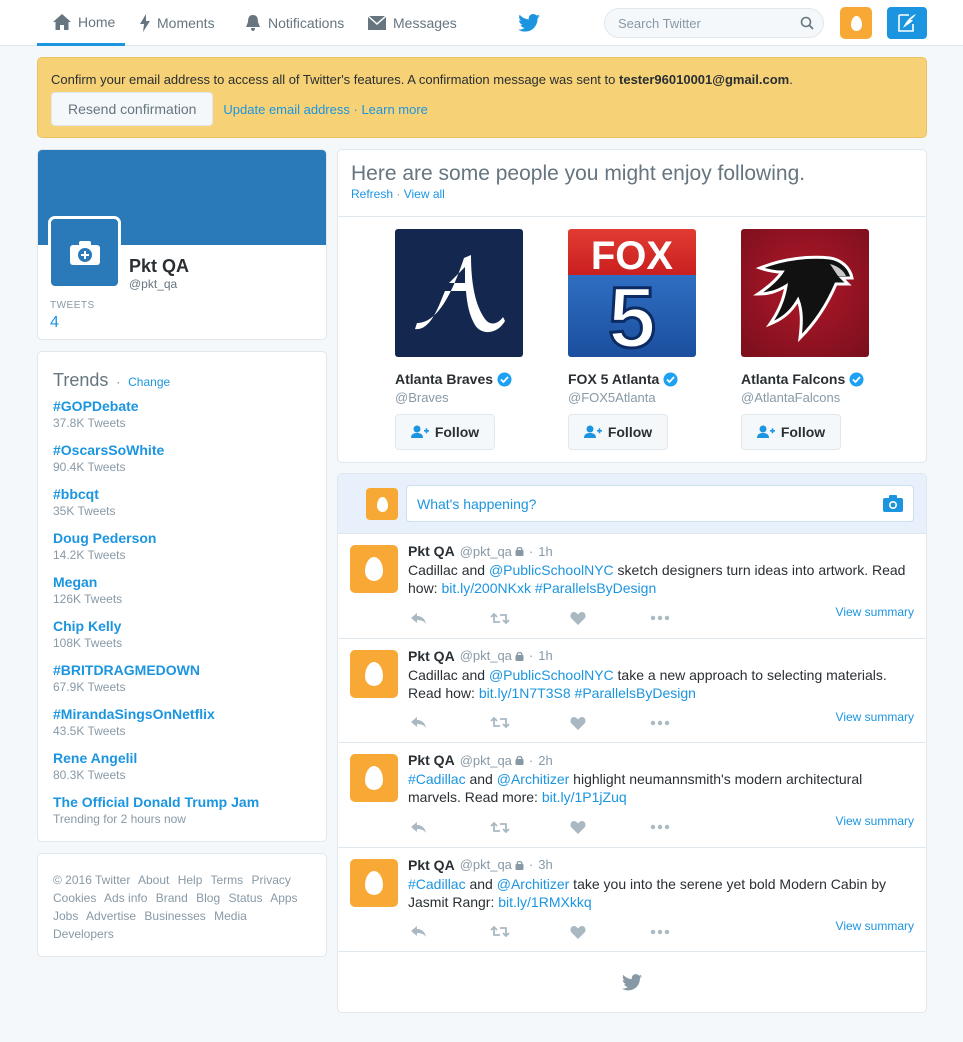  I want to click on search-input, so click(695, 23).